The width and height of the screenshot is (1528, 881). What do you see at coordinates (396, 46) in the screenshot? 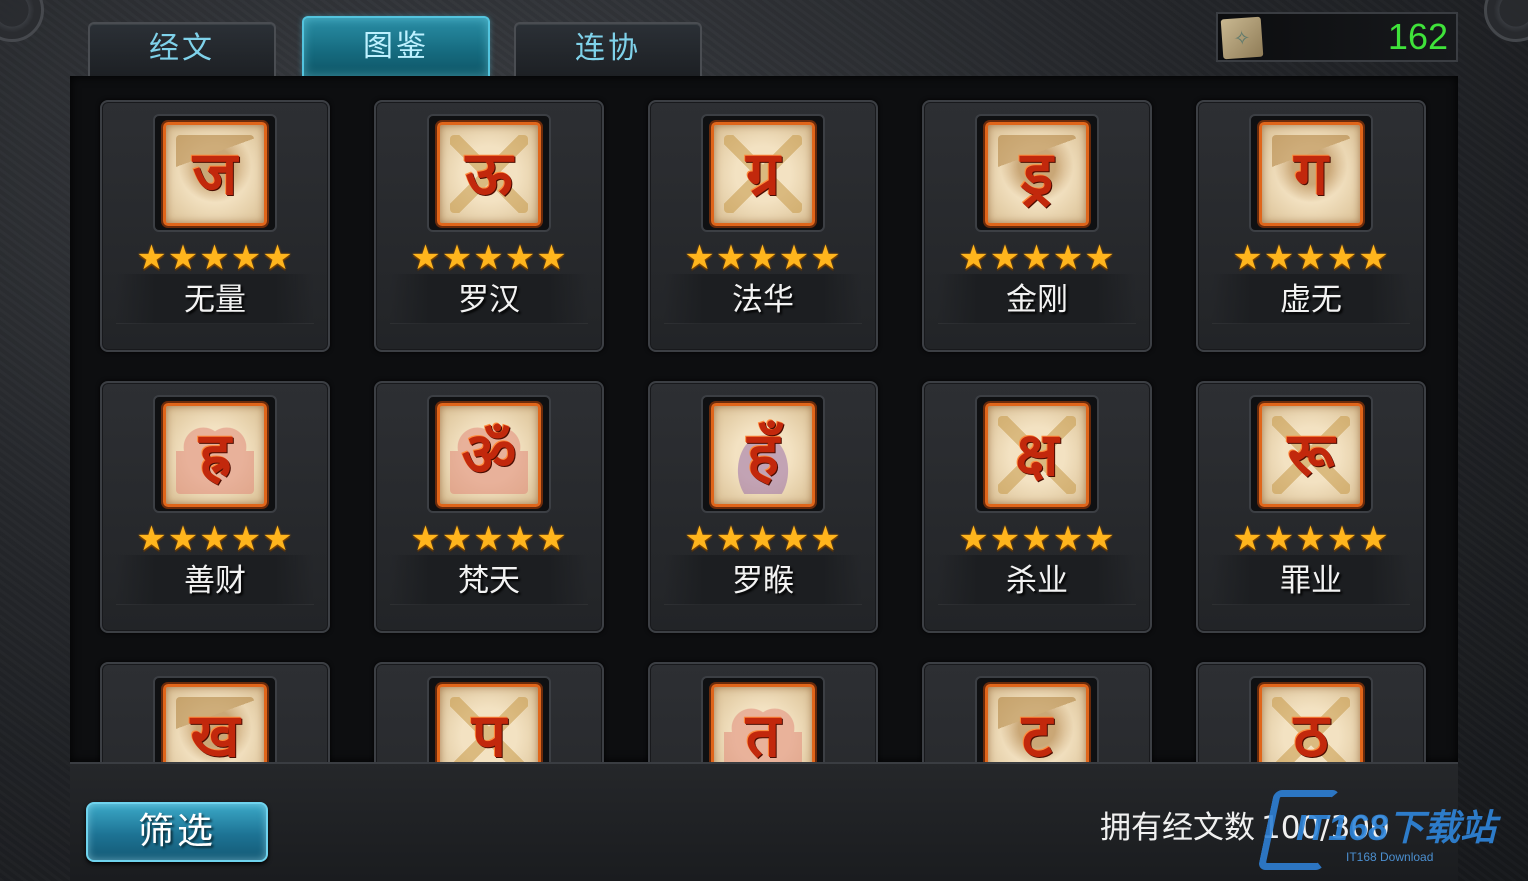
I see `tab-collection: 图鉴` at bounding box center [396, 46].